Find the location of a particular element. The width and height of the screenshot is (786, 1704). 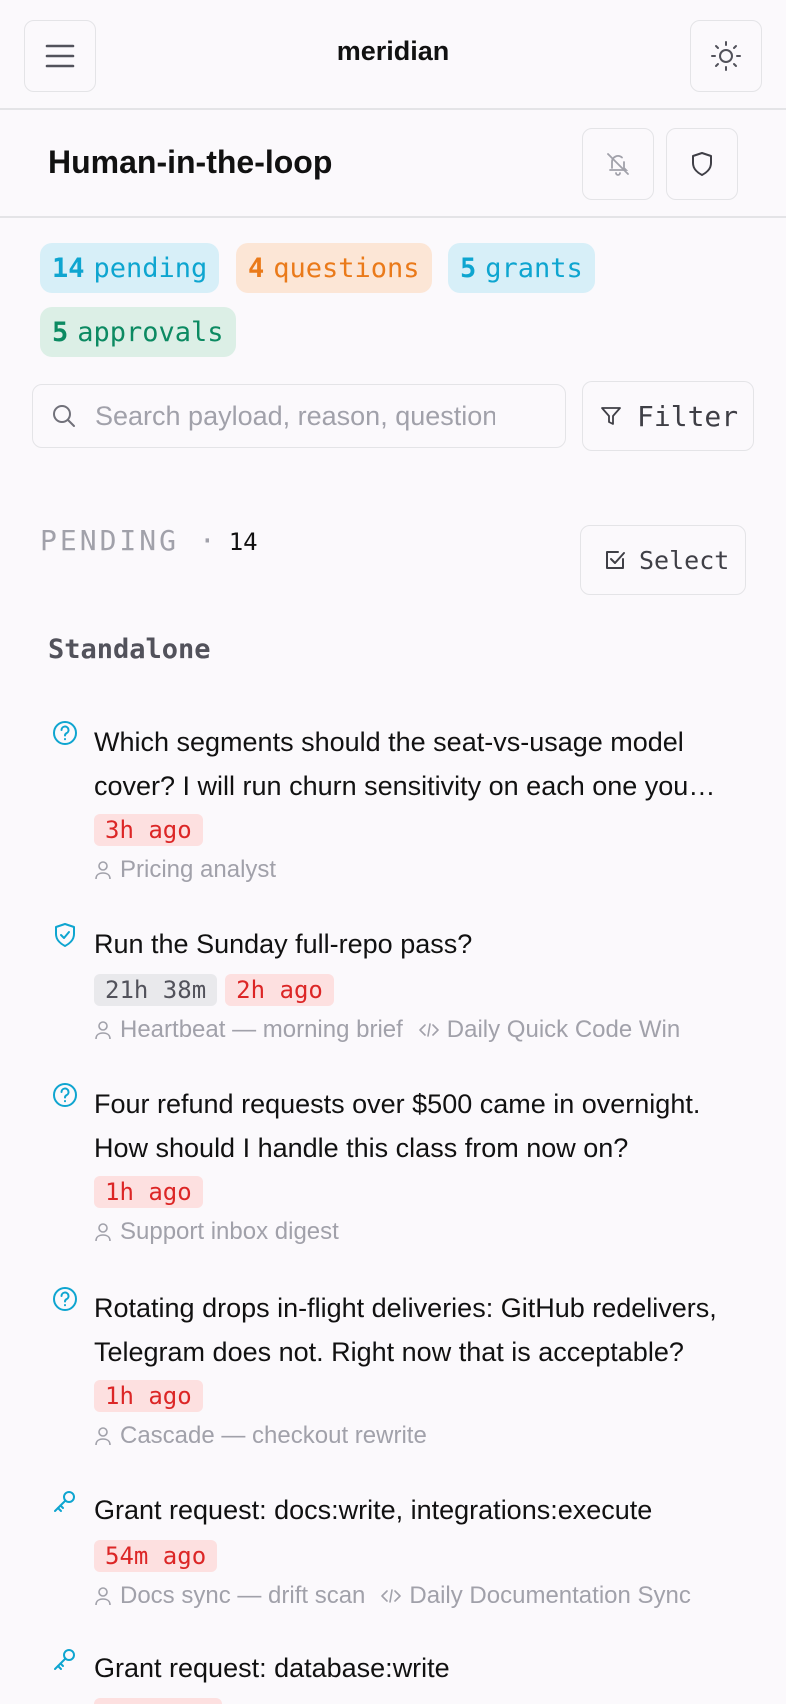

agent-name: Cascade — checkout rewrite is located at coordinates (273, 1435).